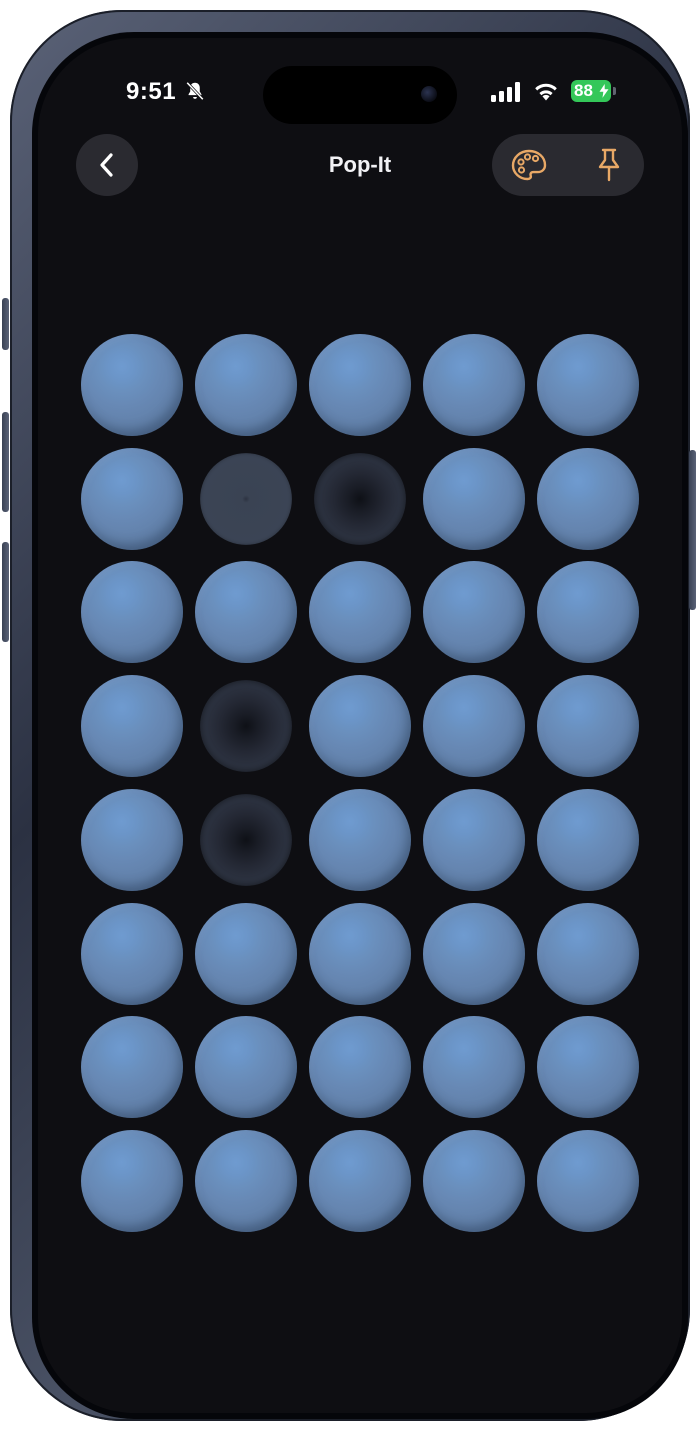 The width and height of the screenshot is (700, 1431). I want to click on page-title: Pop-It, so click(360, 164).